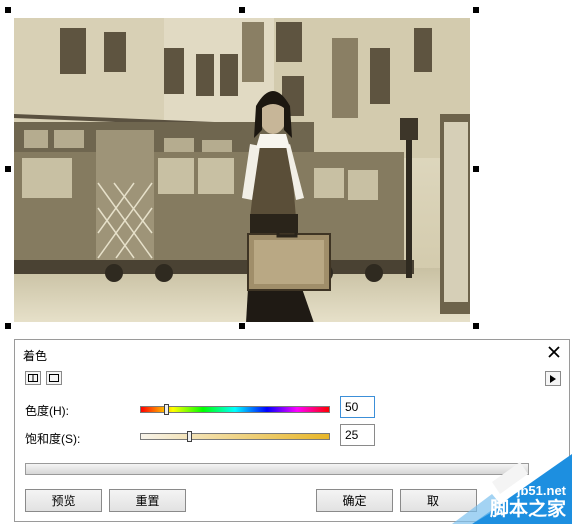  Describe the element at coordinates (35, 356) in the screenshot. I see `dialog-title: 着色` at that location.